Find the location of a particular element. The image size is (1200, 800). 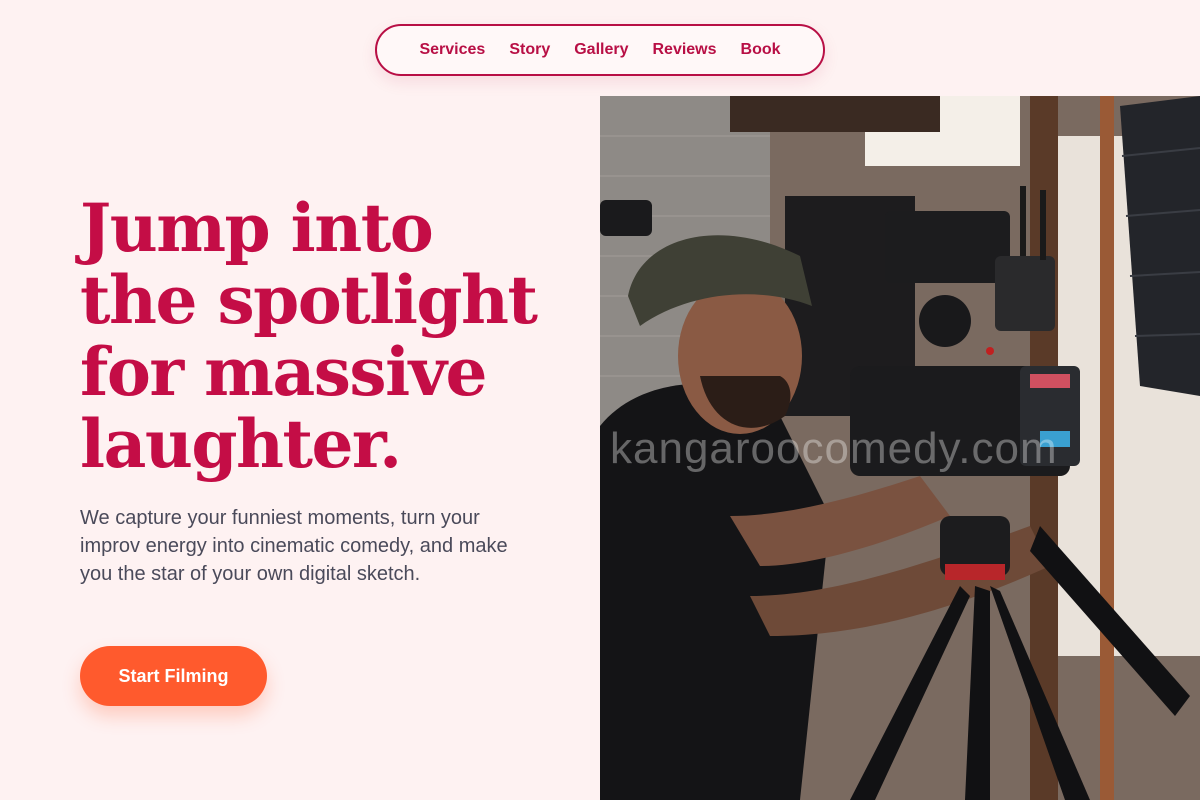

start-filming-button: Start Filming is located at coordinates (173, 676).